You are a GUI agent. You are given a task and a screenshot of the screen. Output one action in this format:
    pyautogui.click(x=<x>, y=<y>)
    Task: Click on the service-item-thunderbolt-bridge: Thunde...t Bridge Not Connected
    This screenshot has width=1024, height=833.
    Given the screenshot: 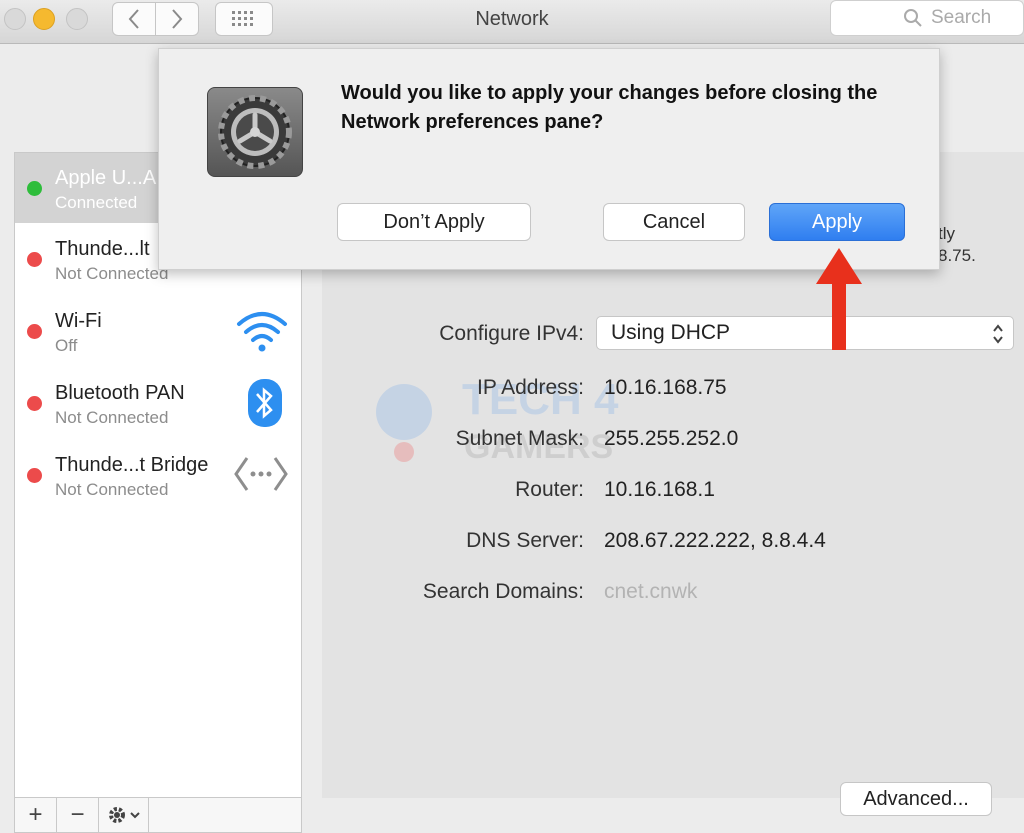 What is the action you would take?
    pyautogui.click(x=158, y=475)
    